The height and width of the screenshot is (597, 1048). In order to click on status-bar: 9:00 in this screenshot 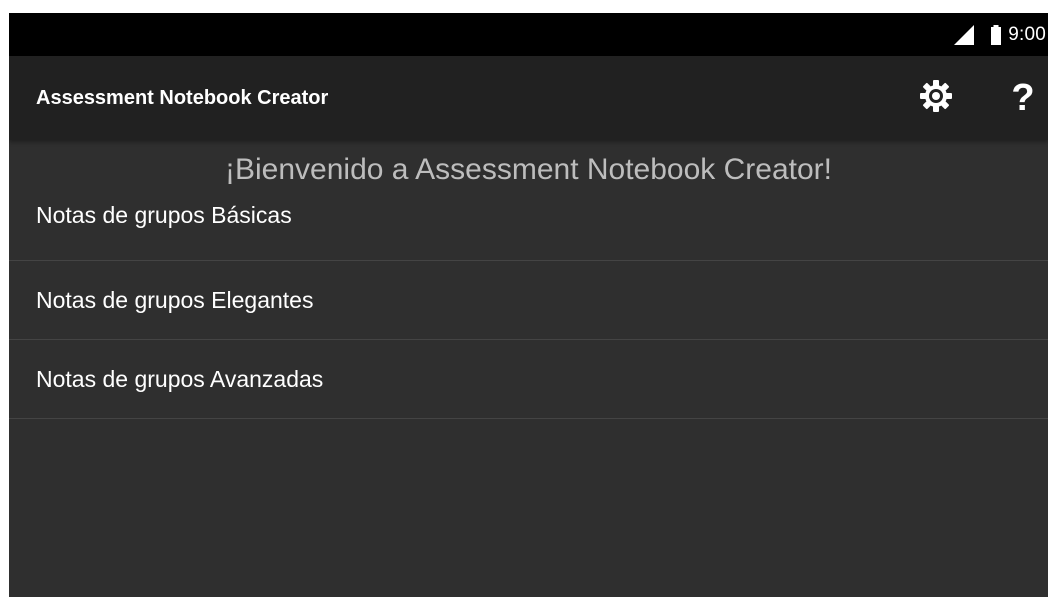, I will do `click(528, 34)`.